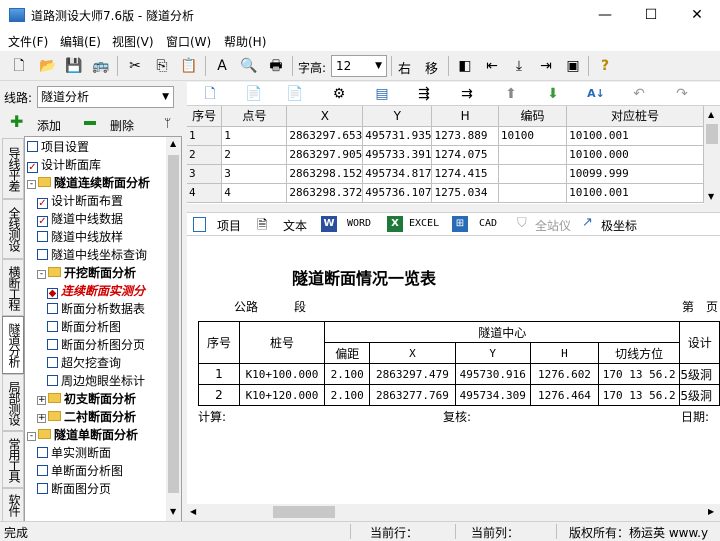  Describe the element at coordinates (635, 174) in the screenshot. I see `grid-cell: 10099.999` at that location.